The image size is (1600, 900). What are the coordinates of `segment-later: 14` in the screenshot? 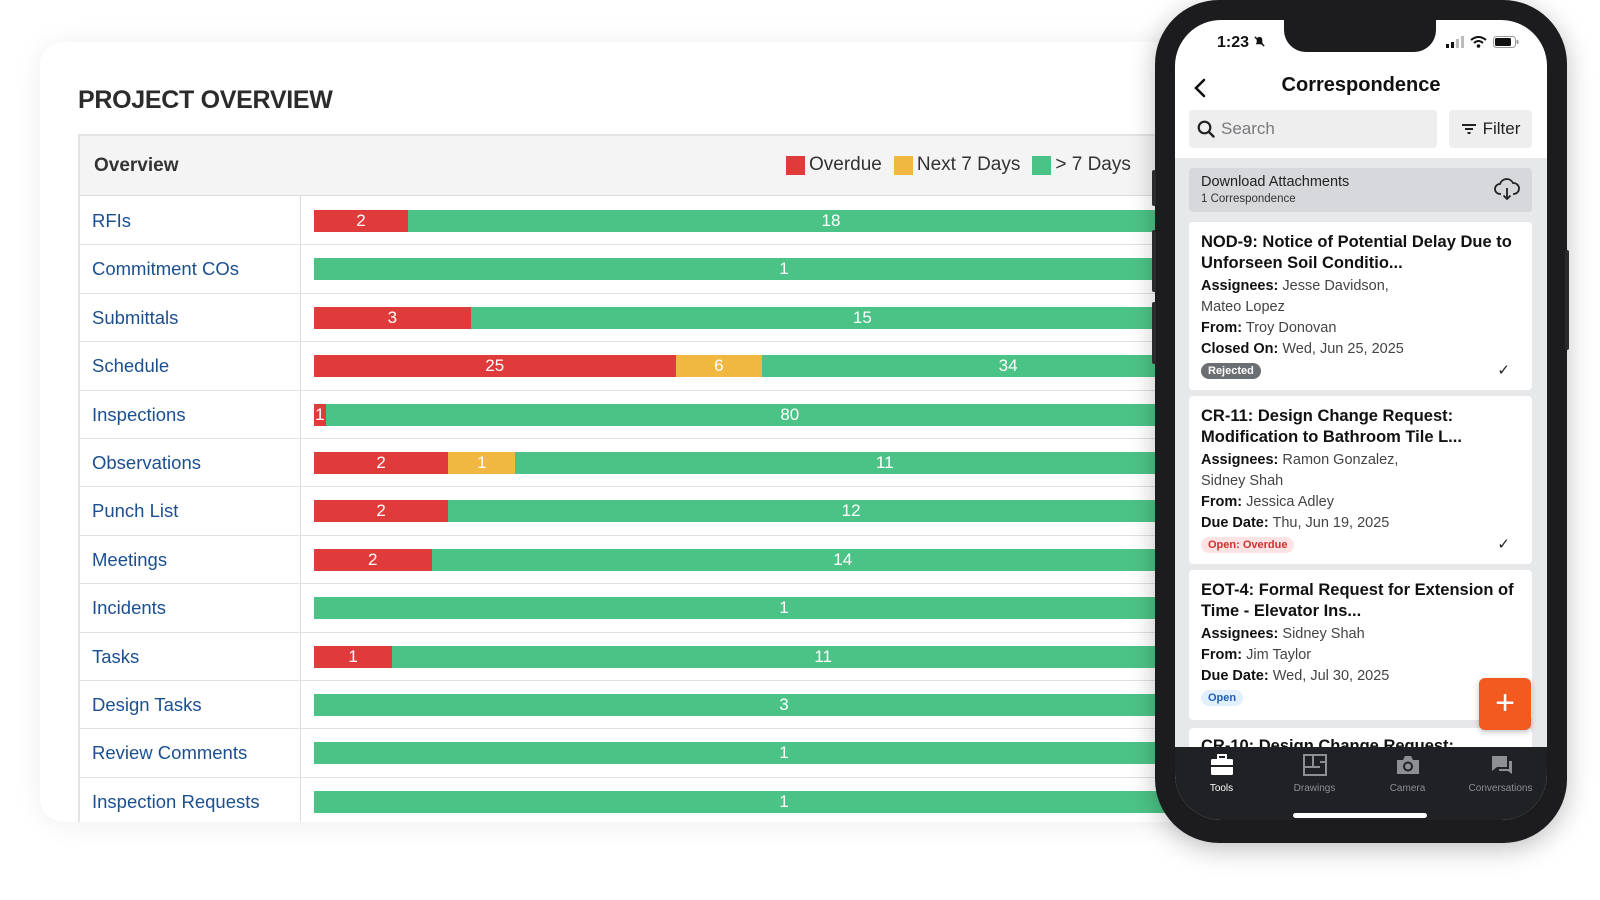 It's located at (835, 559).